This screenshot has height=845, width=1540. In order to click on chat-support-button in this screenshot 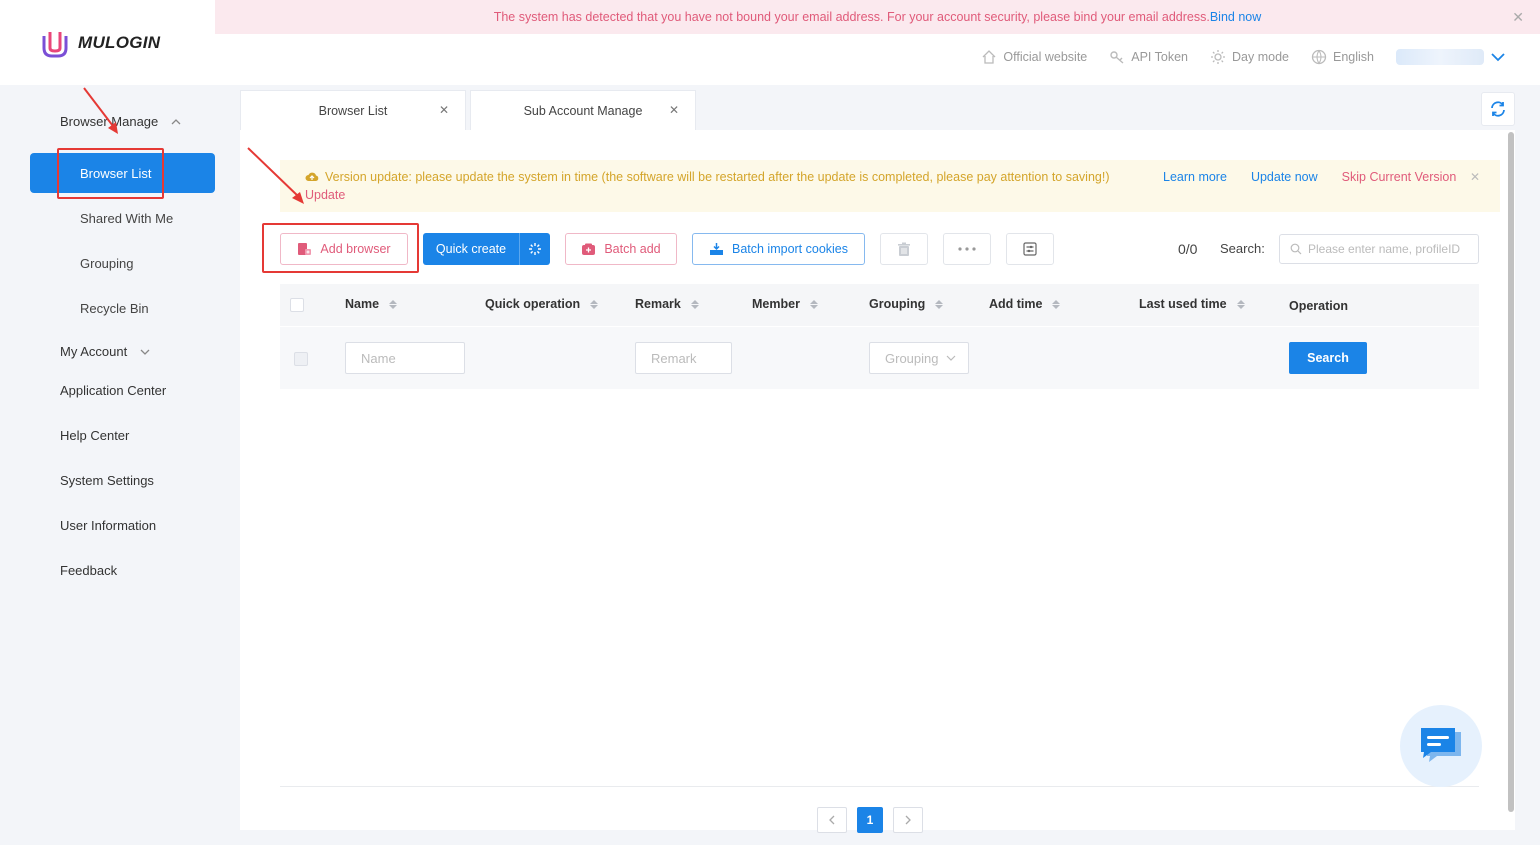, I will do `click(1441, 746)`.